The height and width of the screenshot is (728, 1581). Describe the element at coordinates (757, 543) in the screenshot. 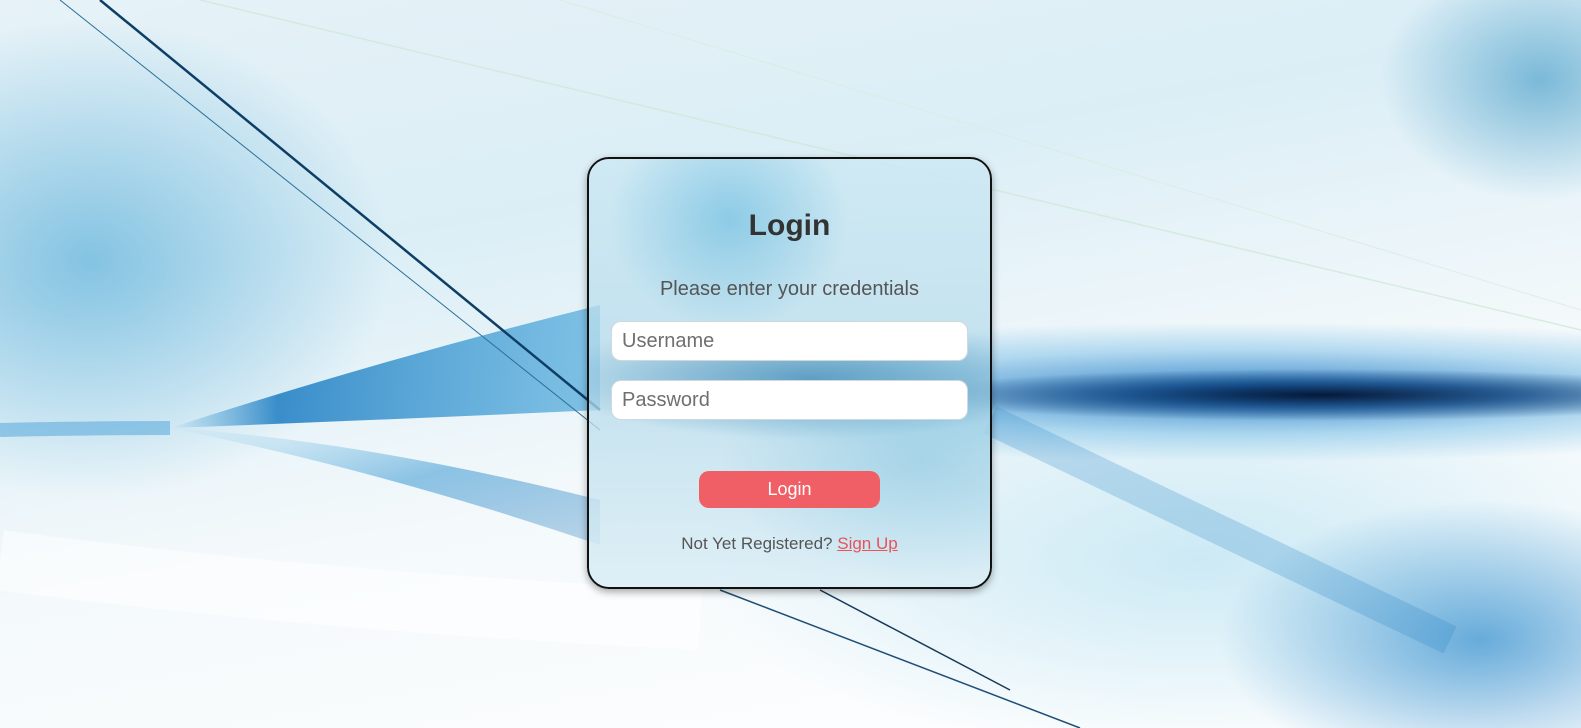

I see `register-prompt-text: Not Yet Registered?` at that location.